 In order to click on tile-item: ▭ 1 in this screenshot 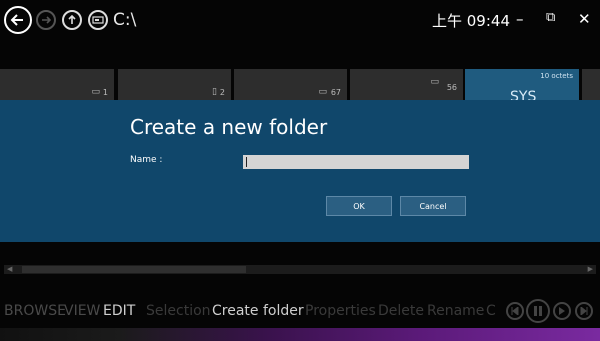, I will do `click(57, 85)`.